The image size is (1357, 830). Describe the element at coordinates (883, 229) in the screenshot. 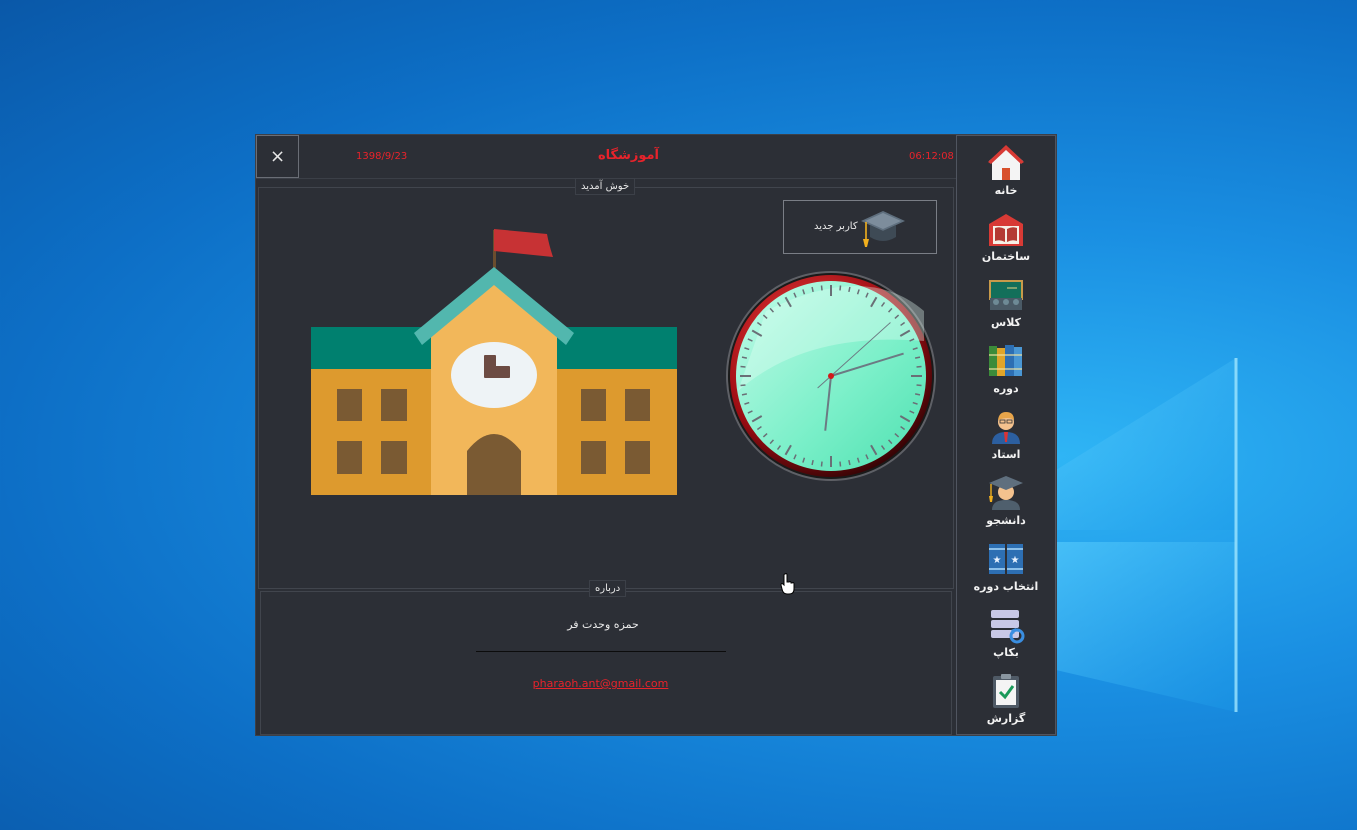

I see `graduation-cap-icon` at that location.